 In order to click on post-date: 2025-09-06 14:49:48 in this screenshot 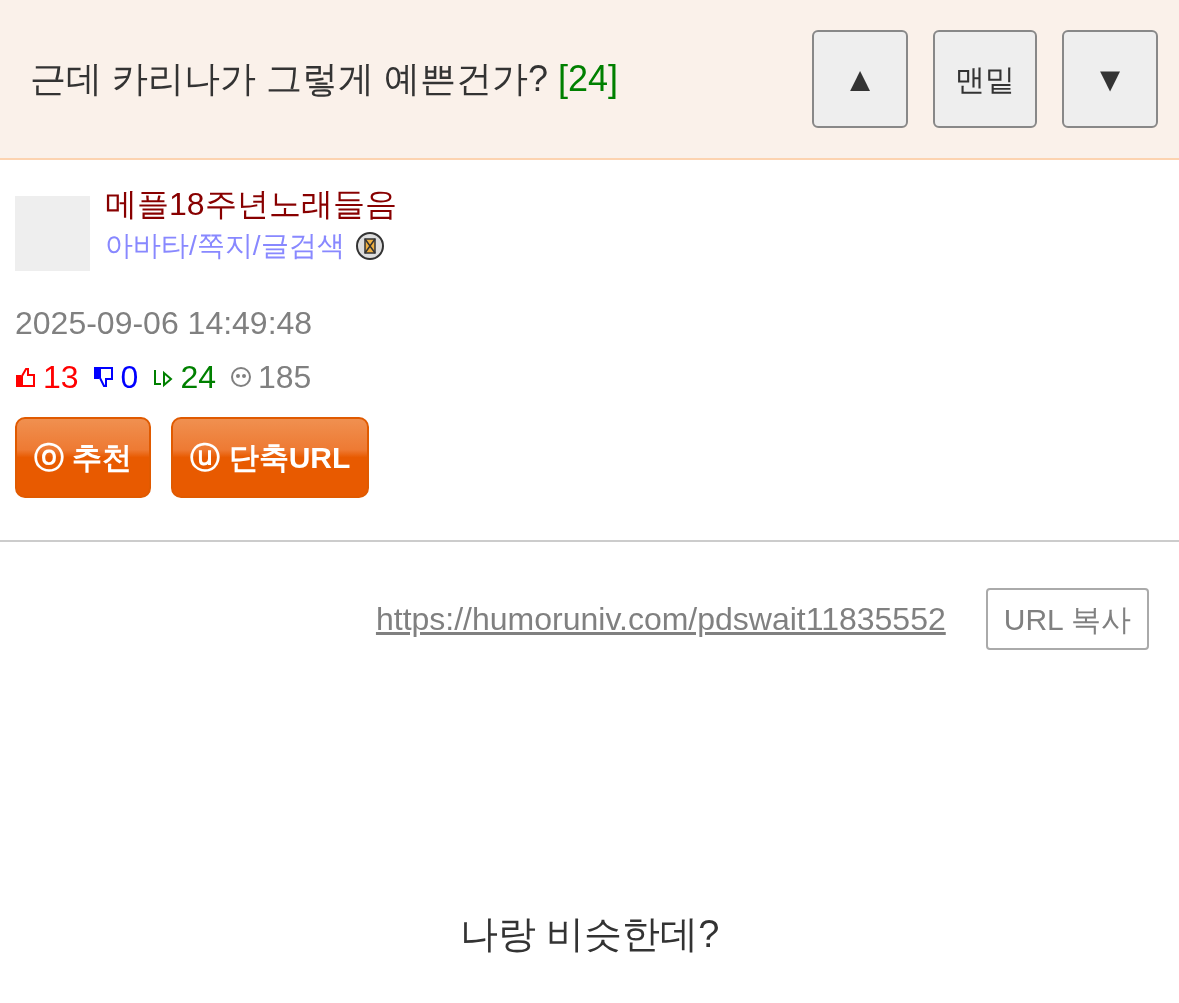, I will do `click(164, 323)`.